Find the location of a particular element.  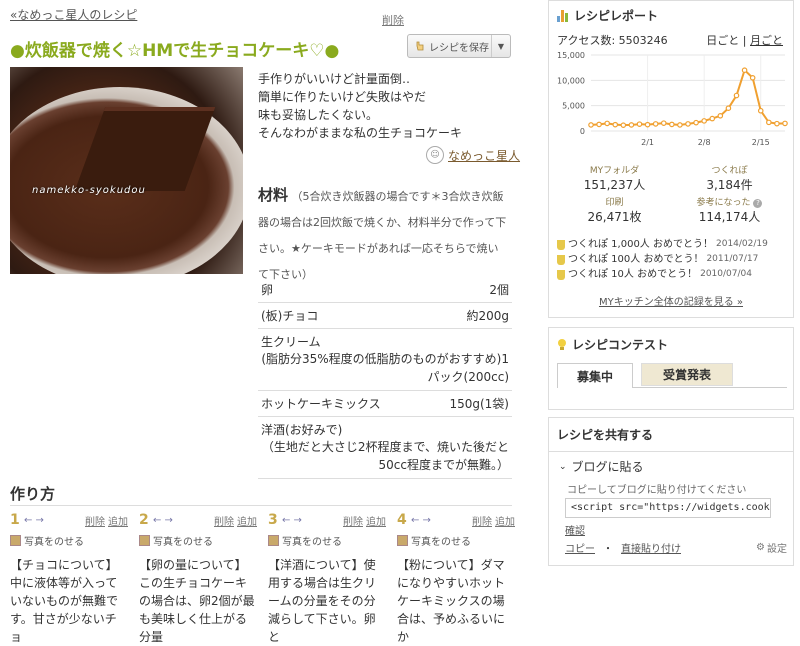

help-icon: ? is located at coordinates (758, 203).